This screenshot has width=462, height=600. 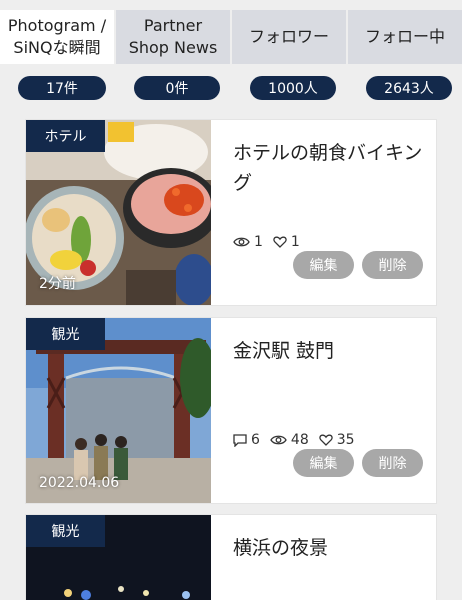 What do you see at coordinates (177, 88) in the screenshot?
I see `count-badge-news: 0件` at bounding box center [177, 88].